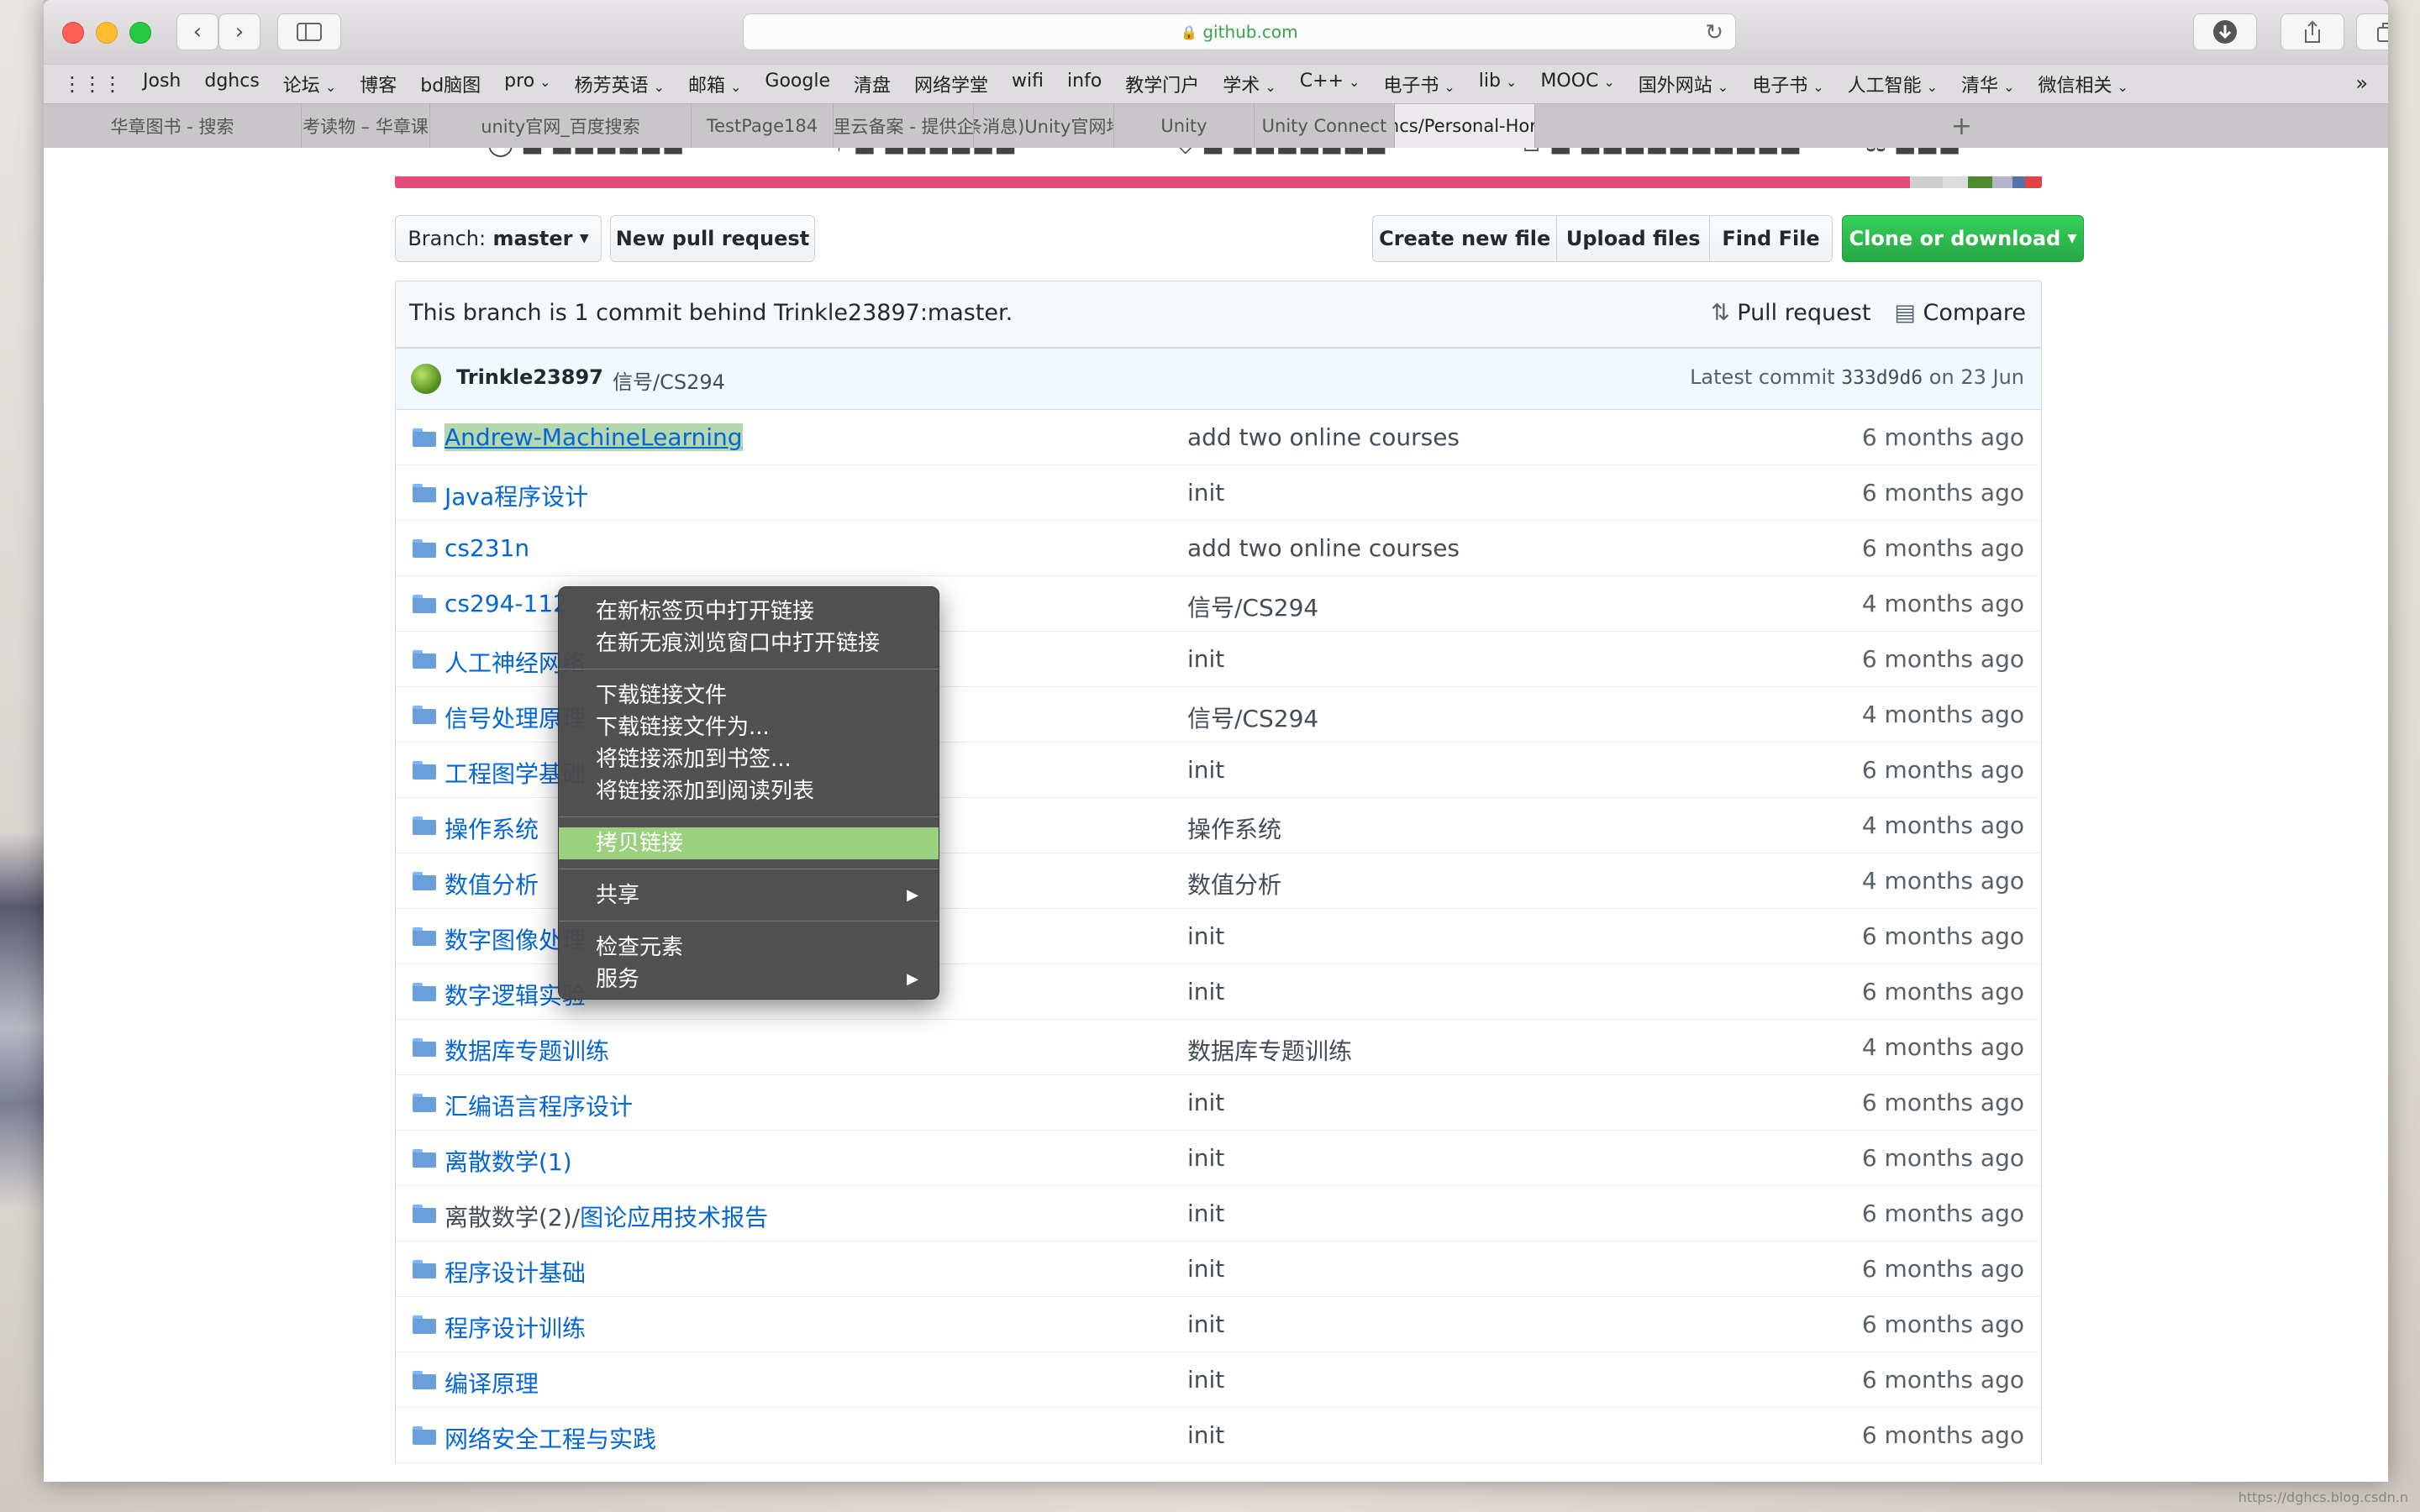 This screenshot has width=2420, height=1512. I want to click on bookmark-item: dghcs, so click(232, 84).